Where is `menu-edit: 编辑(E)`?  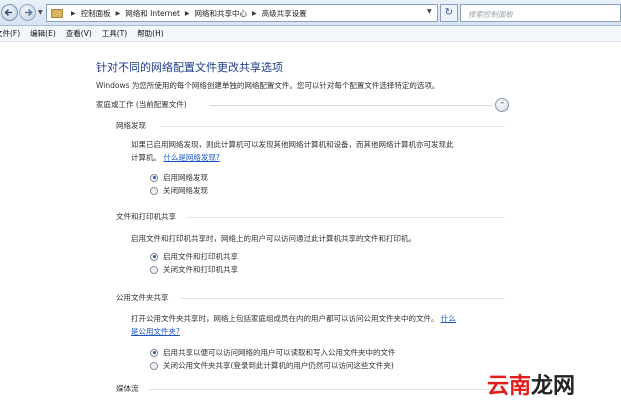
menu-edit: 编辑(E) is located at coordinates (43, 33).